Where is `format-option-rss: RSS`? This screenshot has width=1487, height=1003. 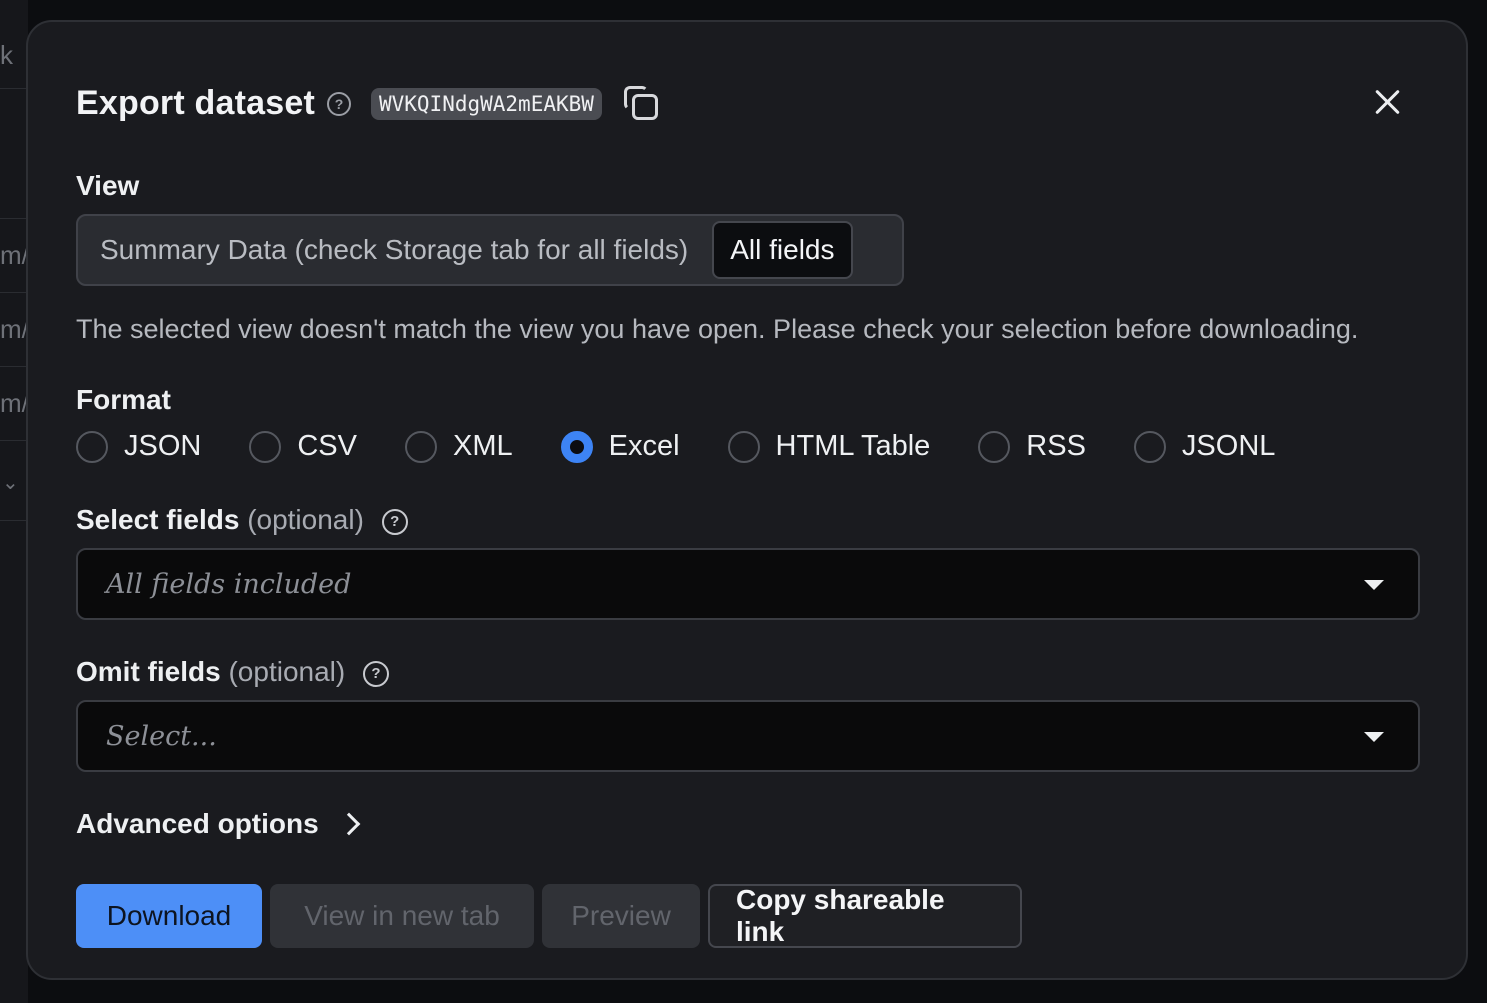 format-option-rss: RSS is located at coordinates (1032, 446).